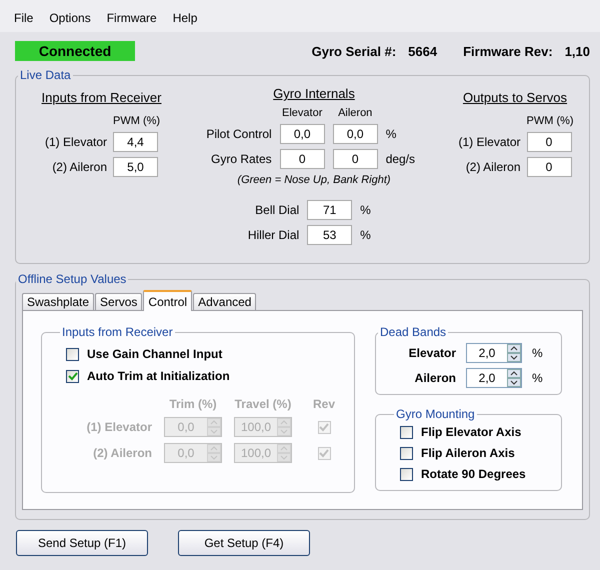  What do you see at coordinates (70, 18) in the screenshot?
I see `menu-item: Options` at bounding box center [70, 18].